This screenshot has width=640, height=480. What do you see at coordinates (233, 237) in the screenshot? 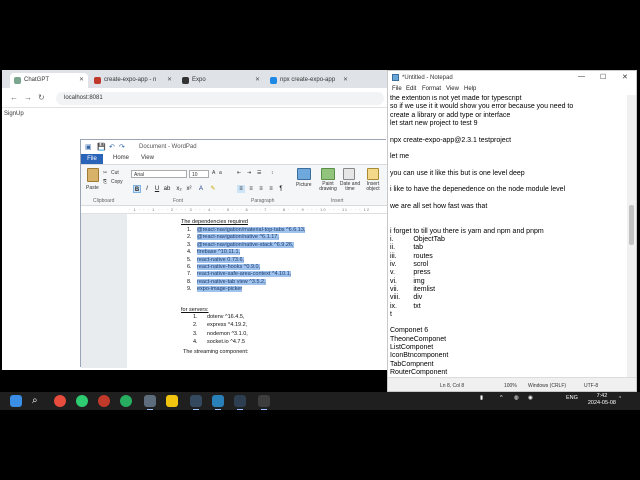
I see `dependency-item: 2. @react-navigation/native ^6.1.17,` at bounding box center [233, 237].